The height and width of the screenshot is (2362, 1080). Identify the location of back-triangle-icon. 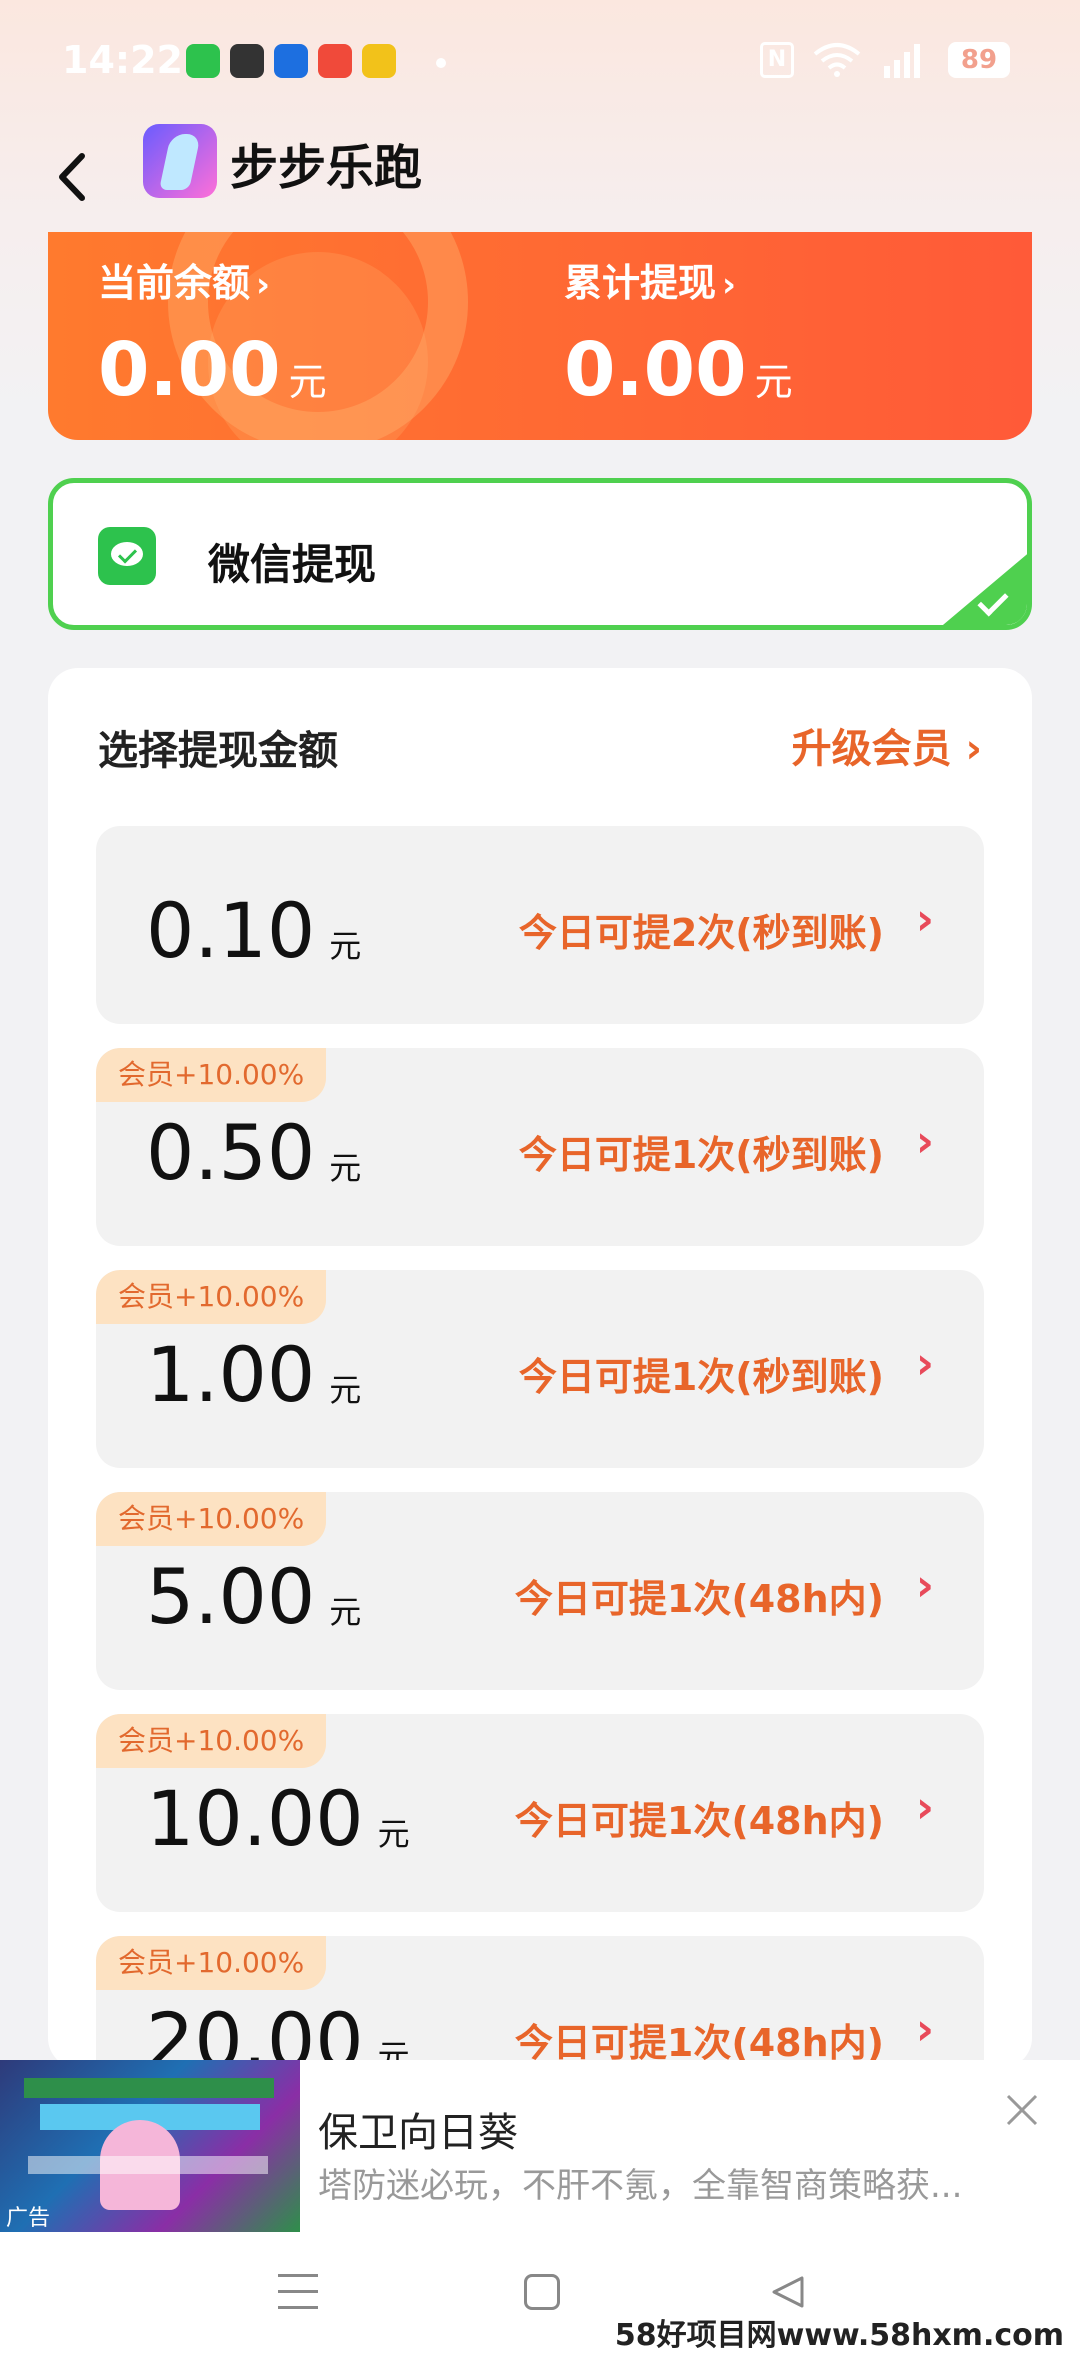
(788, 2292).